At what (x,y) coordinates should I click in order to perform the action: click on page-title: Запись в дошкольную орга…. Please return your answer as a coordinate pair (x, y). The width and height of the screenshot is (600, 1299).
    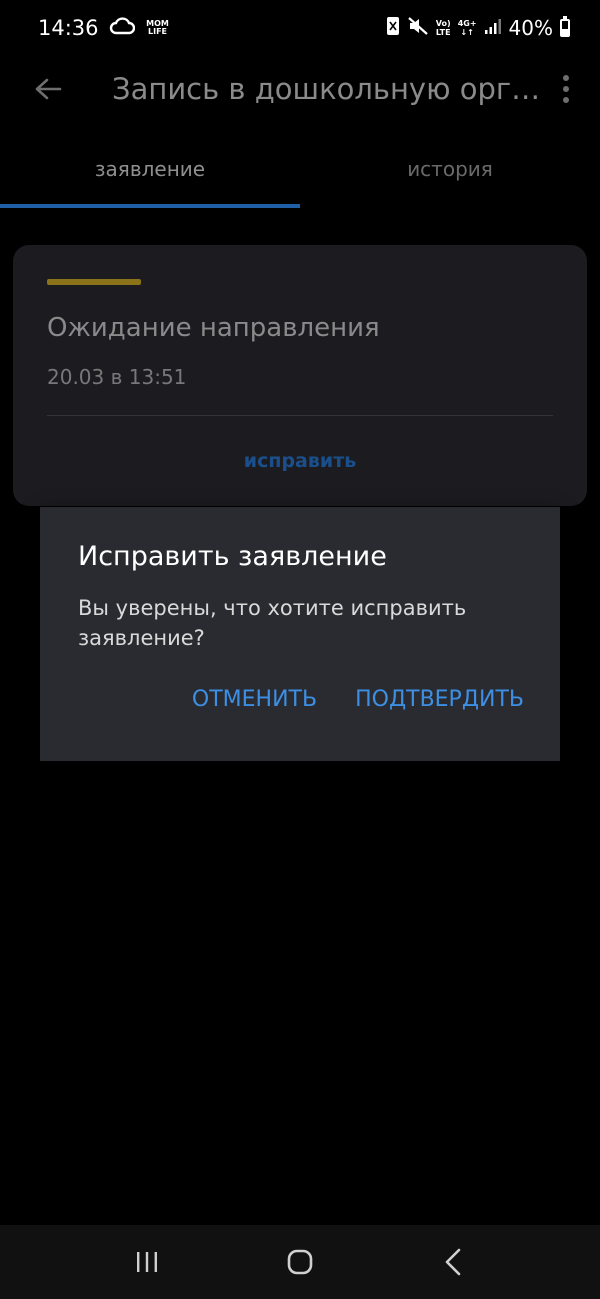
    Looking at the image, I should click on (329, 89).